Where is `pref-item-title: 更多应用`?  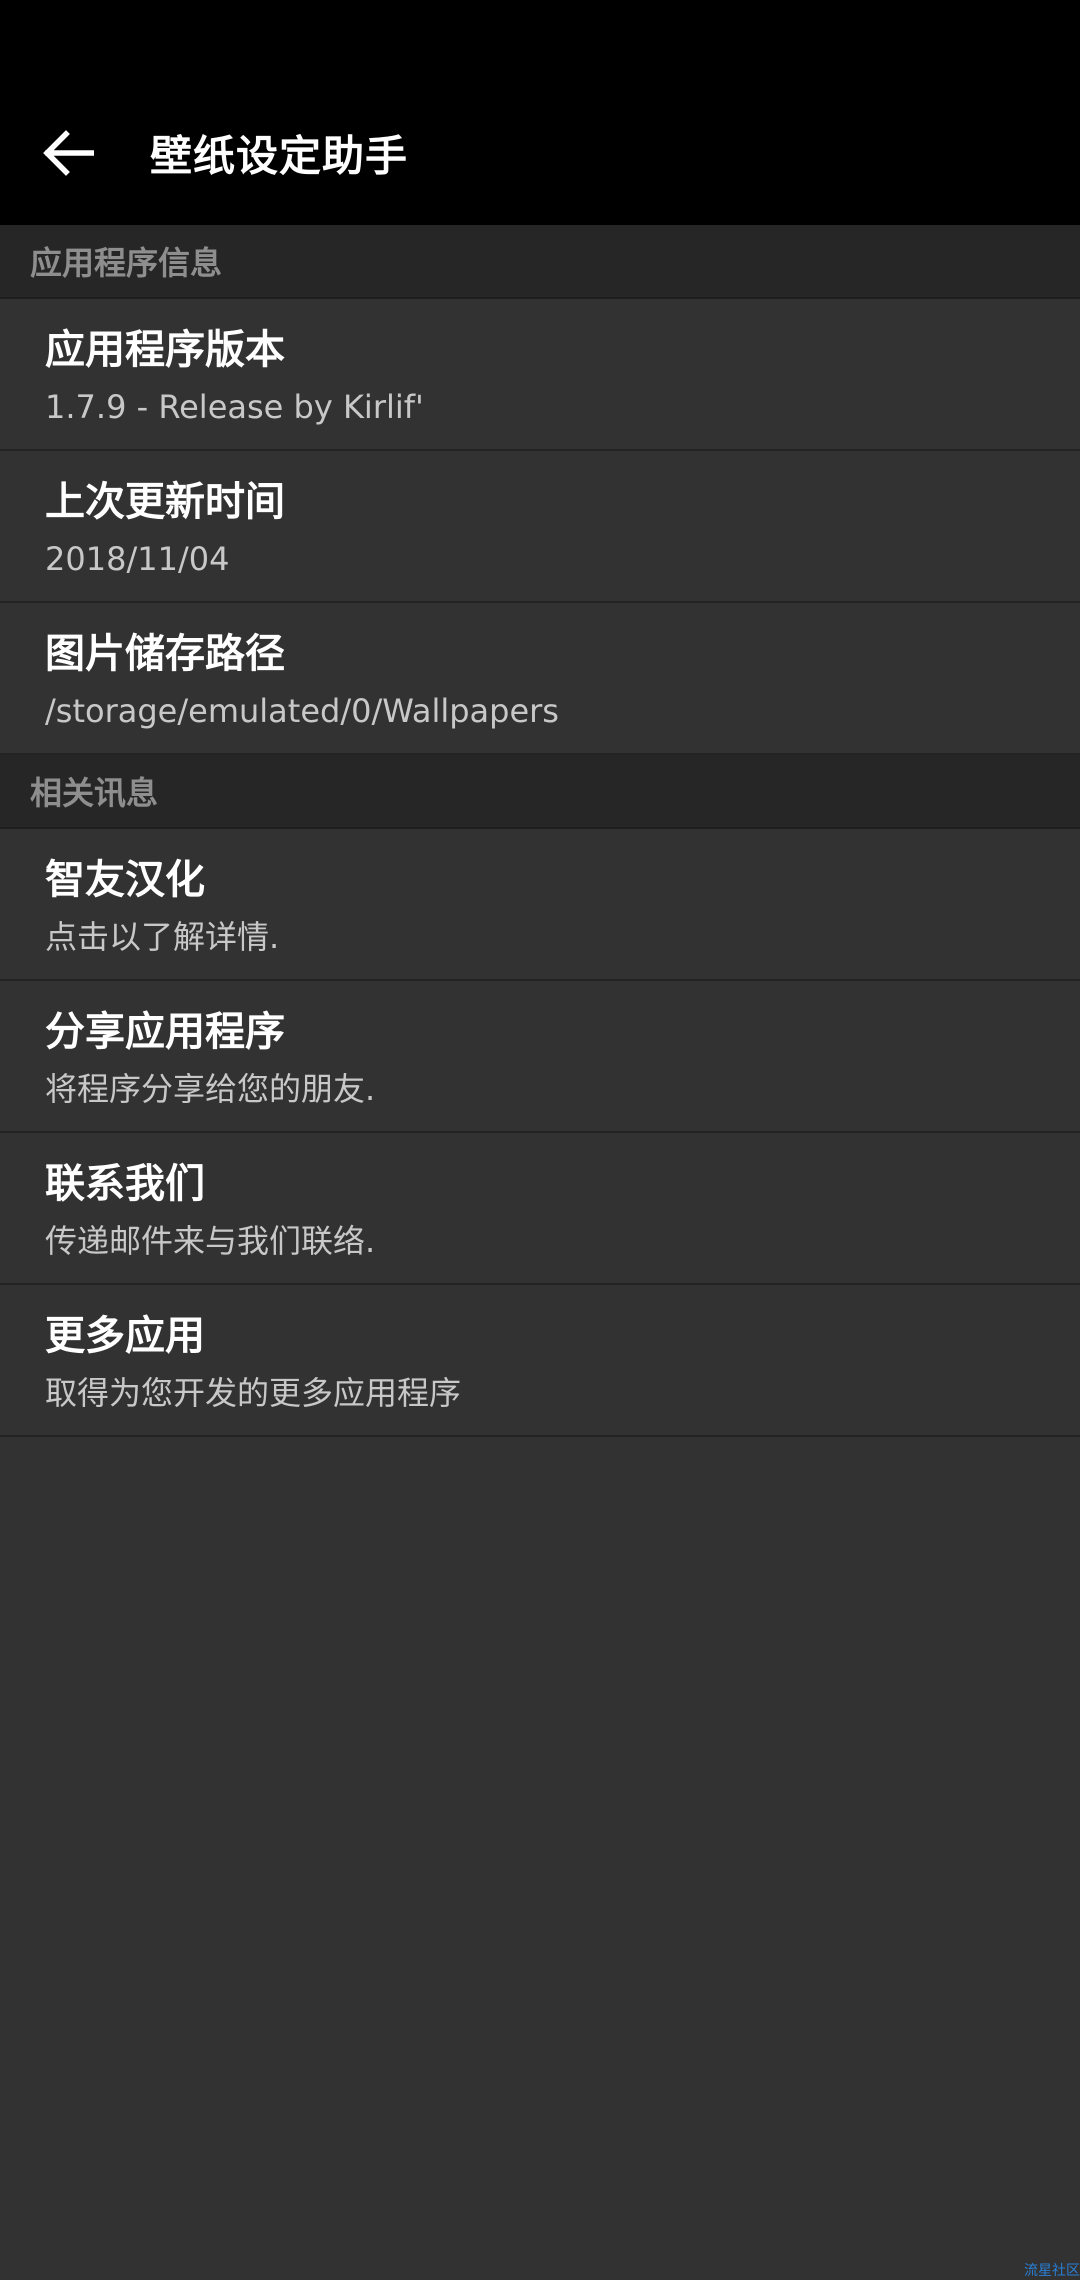 pref-item-title: 更多应用 is located at coordinates (125, 1336).